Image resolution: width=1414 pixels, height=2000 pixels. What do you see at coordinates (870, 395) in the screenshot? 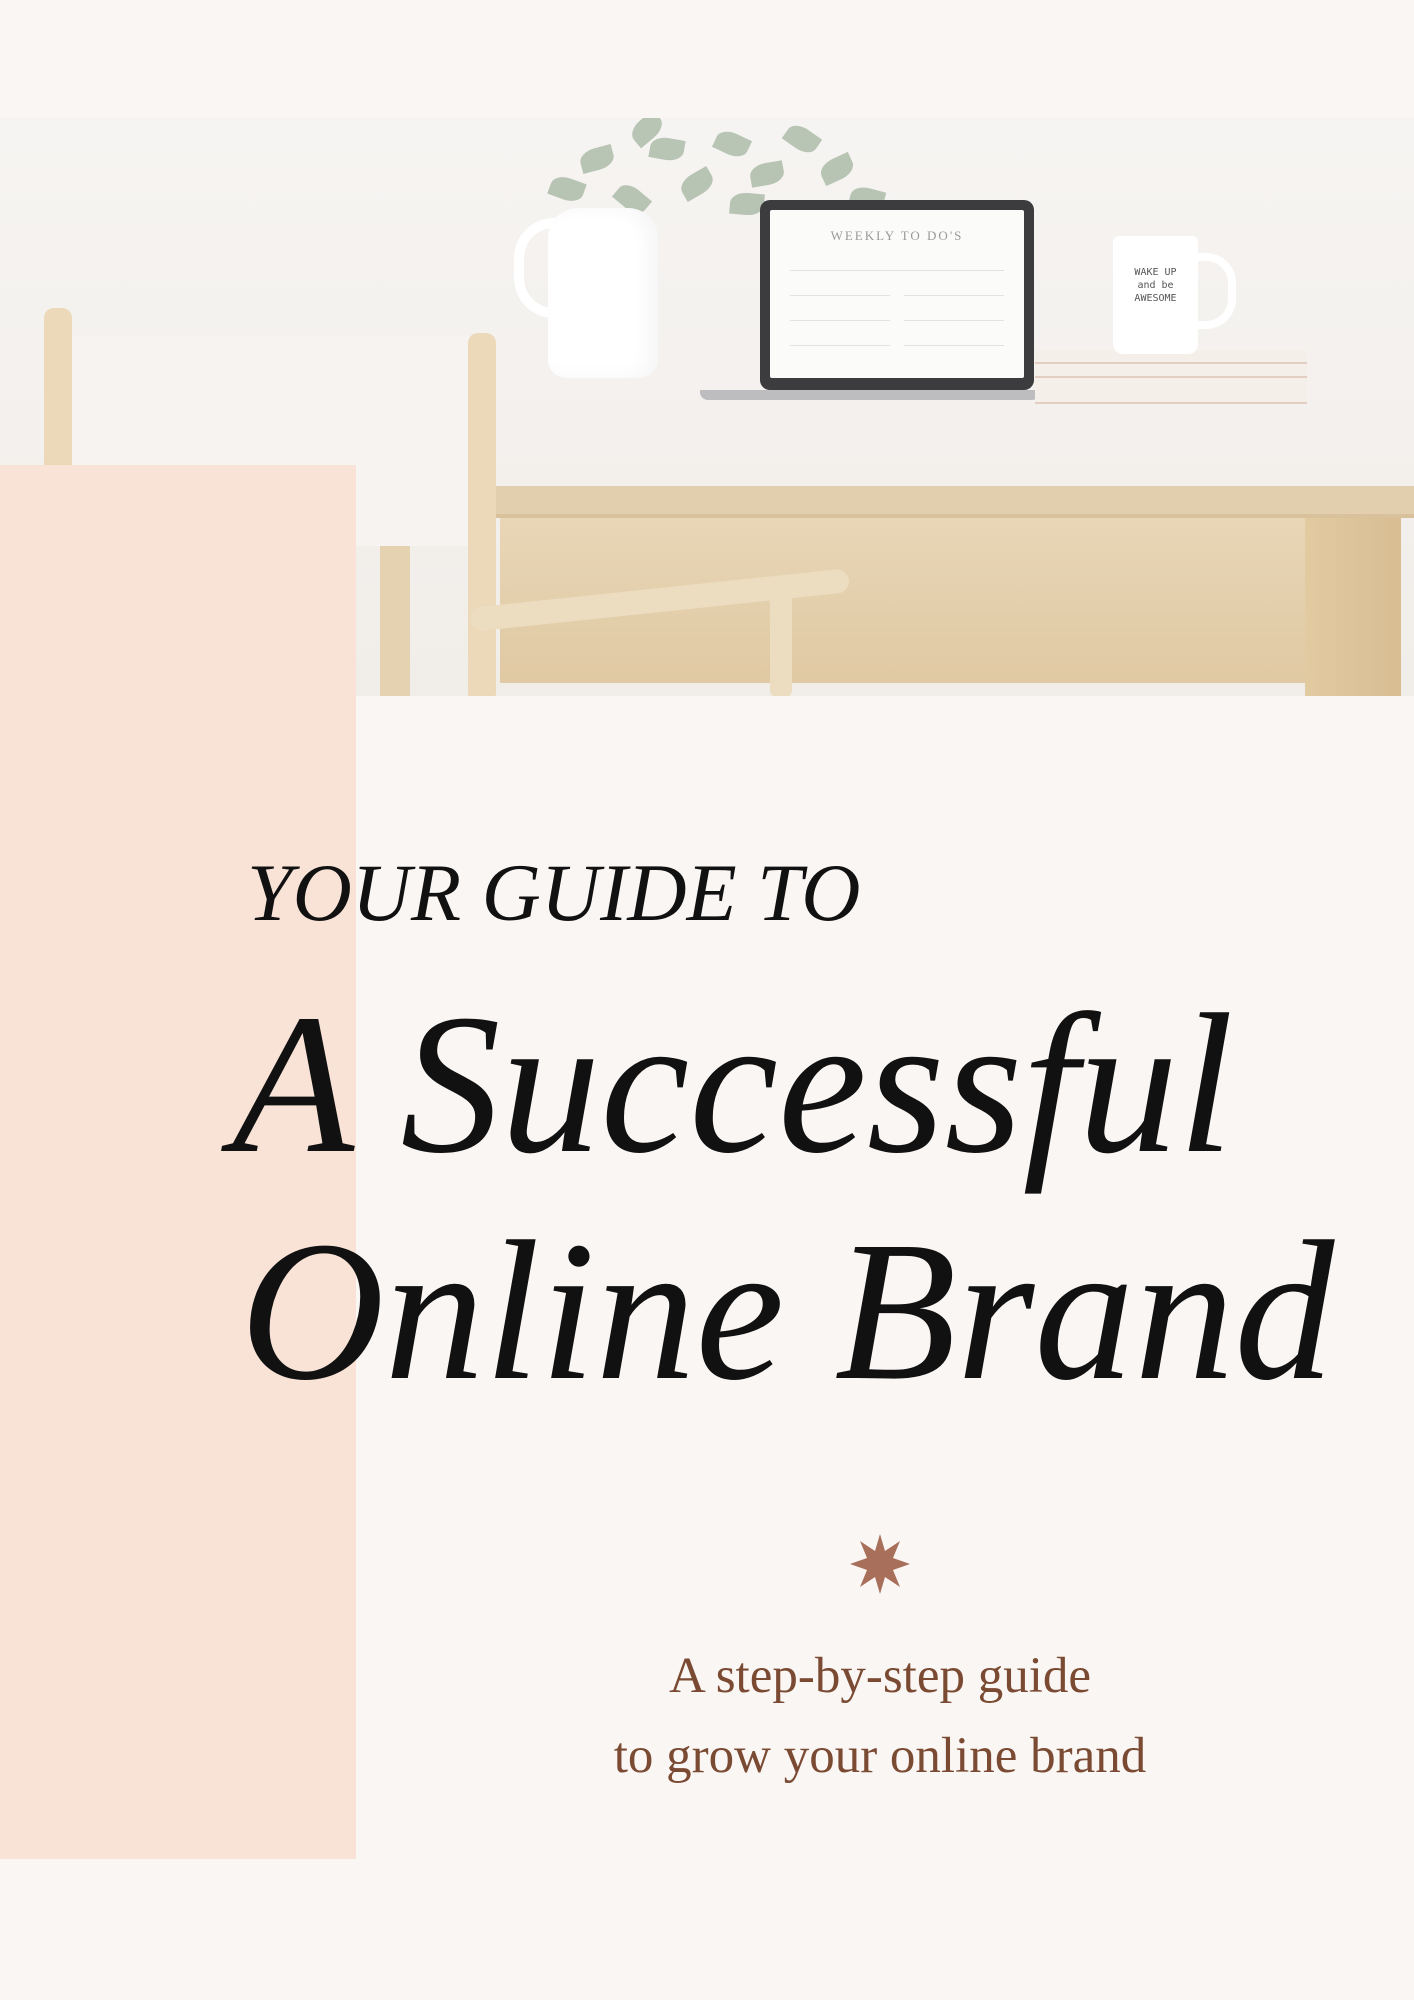
I see `laptop-base` at bounding box center [870, 395].